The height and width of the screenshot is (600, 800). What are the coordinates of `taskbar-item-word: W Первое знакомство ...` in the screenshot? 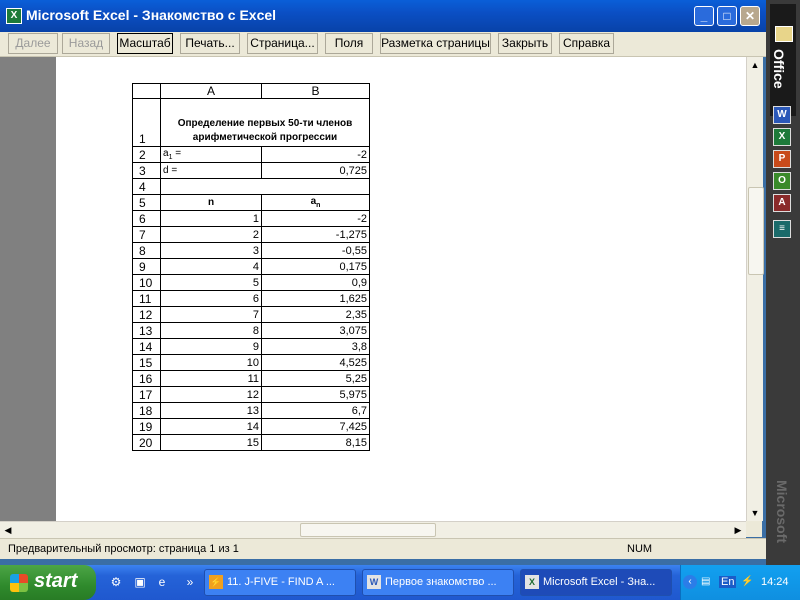 It's located at (438, 582).